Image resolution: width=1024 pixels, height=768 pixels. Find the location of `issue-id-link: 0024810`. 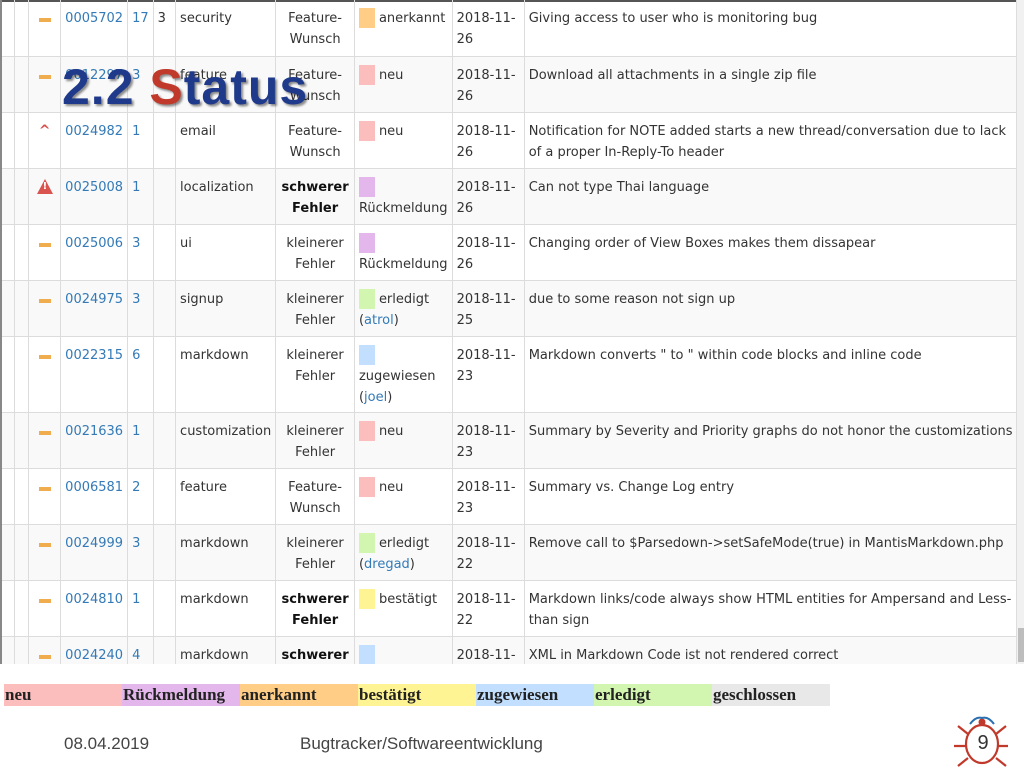

issue-id-link: 0024810 is located at coordinates (94, 599).